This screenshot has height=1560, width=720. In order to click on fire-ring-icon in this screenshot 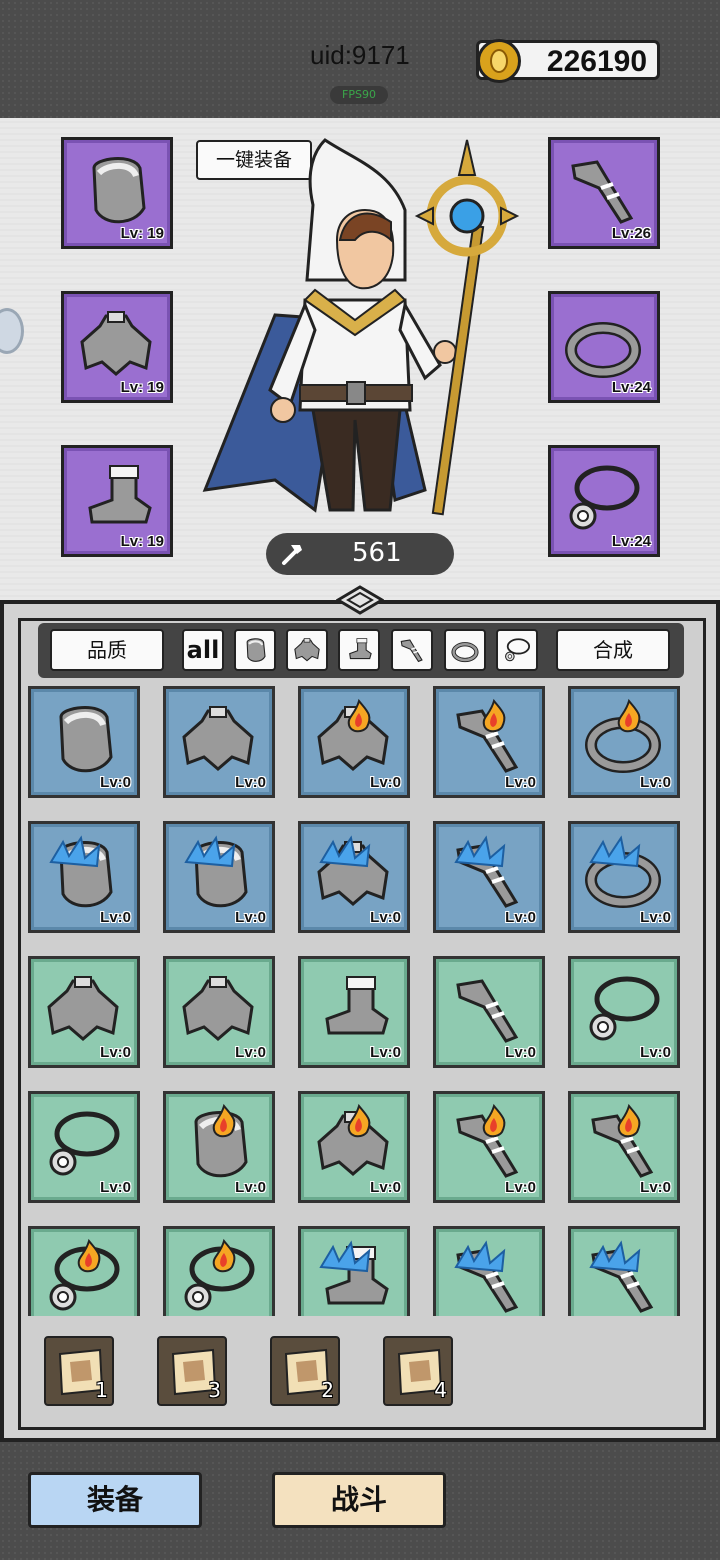, I will do `click(623, 739)`.